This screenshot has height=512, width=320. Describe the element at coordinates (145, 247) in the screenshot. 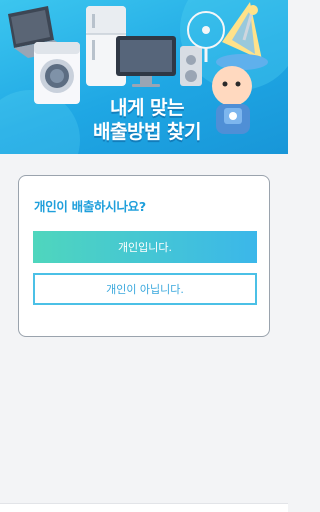

I see `yes-individual-button: 개인입니다.` at that location.